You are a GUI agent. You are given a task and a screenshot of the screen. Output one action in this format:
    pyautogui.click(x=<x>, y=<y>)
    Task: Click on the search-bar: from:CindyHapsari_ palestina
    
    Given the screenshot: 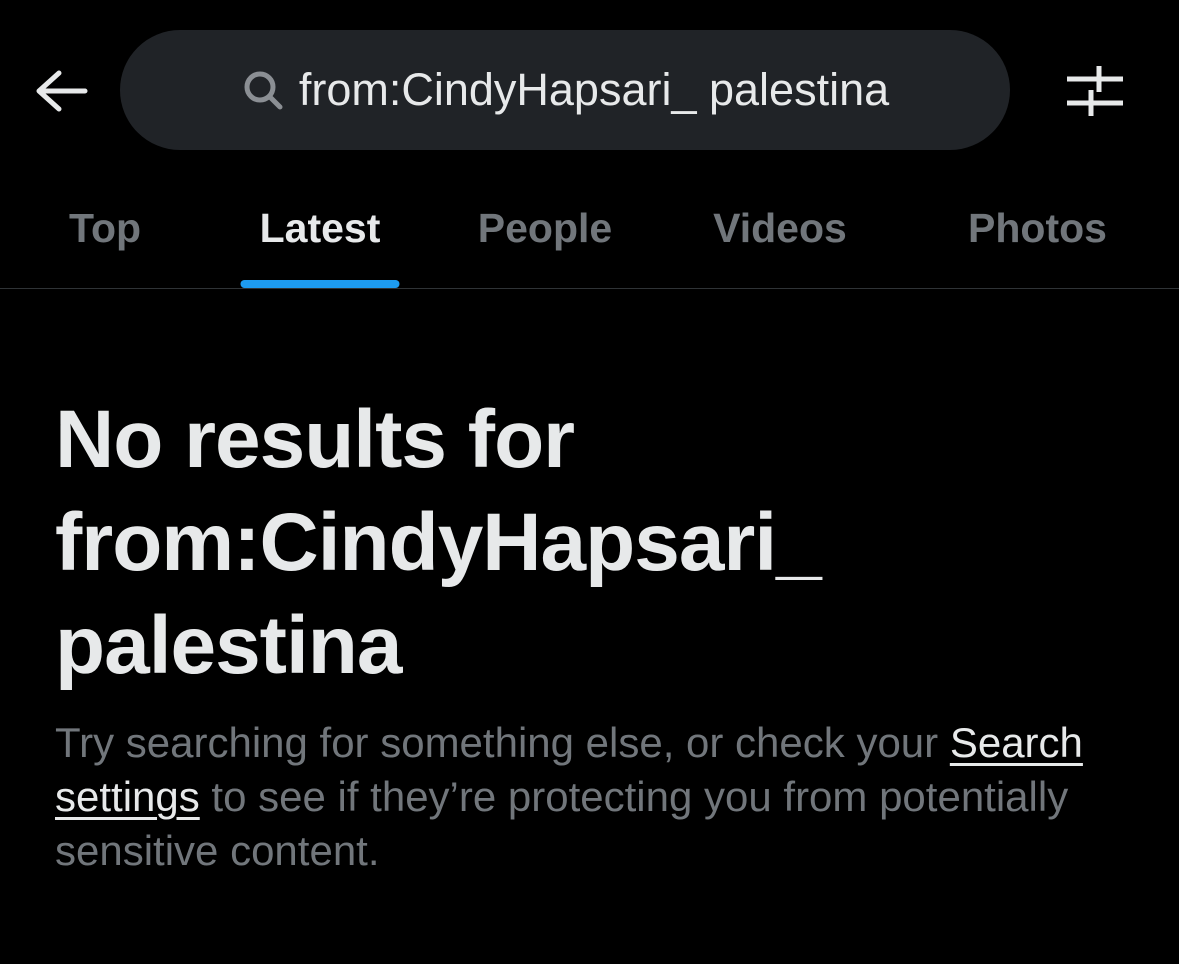 What is the action you would take?
    pyautogui.click(x=565, y=90)
    